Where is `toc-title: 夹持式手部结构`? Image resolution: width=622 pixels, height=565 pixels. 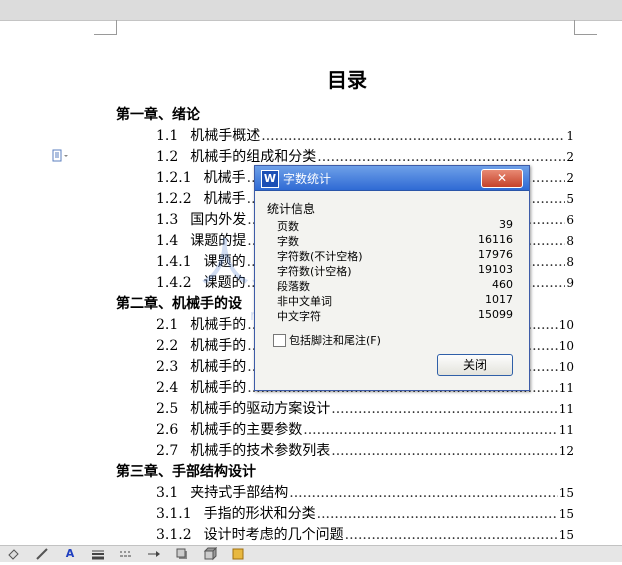 toc-title: 夹持式手部结构 is located at coordinates (239, 493).